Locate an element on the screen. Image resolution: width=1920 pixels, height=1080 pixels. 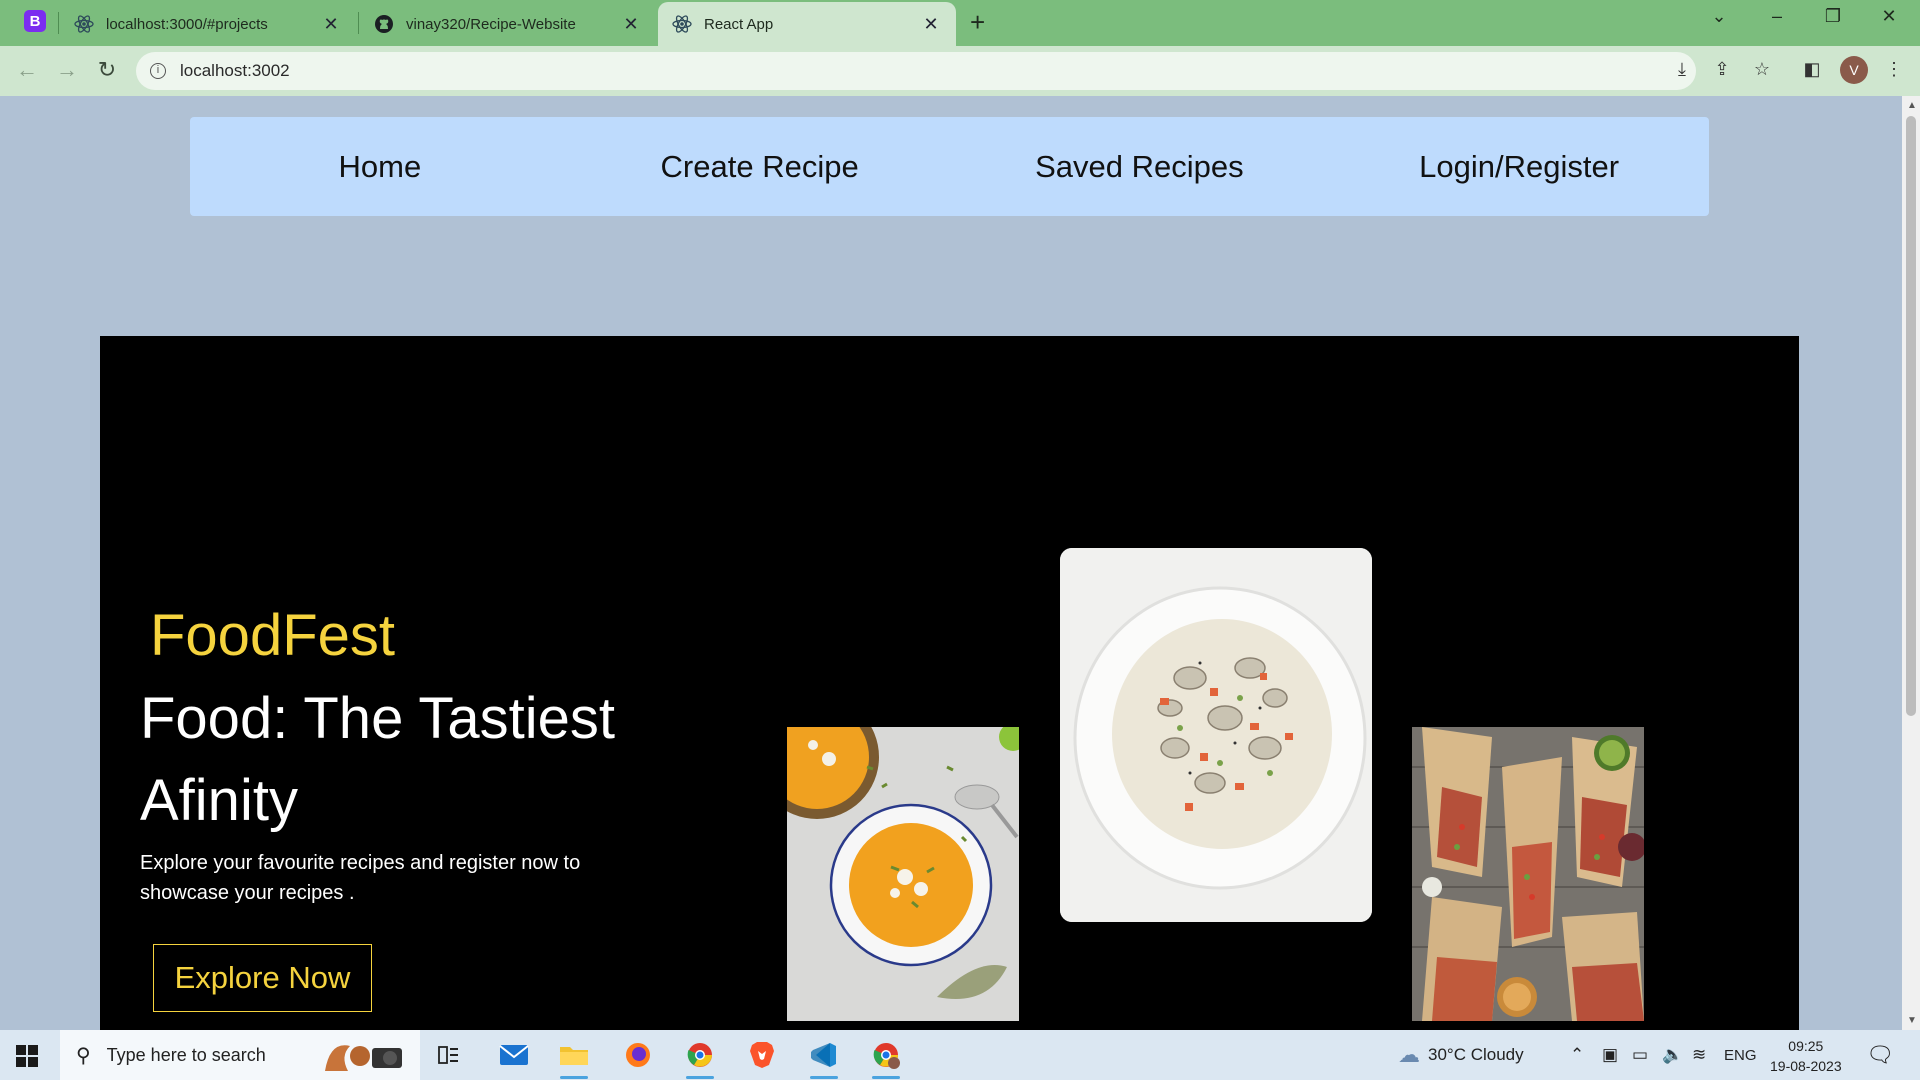
system-clock: 09:25 19-08-2023 is located at coordinates (1806, 1056).